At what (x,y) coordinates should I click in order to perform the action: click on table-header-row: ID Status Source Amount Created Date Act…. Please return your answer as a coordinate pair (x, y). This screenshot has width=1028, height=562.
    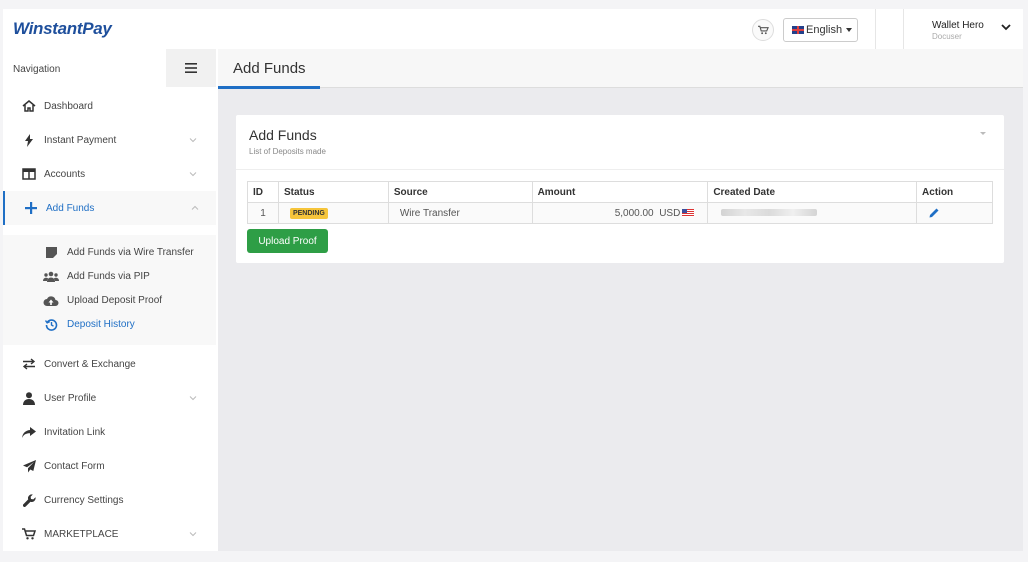
    Looking at the image, I should click on (620, 192).